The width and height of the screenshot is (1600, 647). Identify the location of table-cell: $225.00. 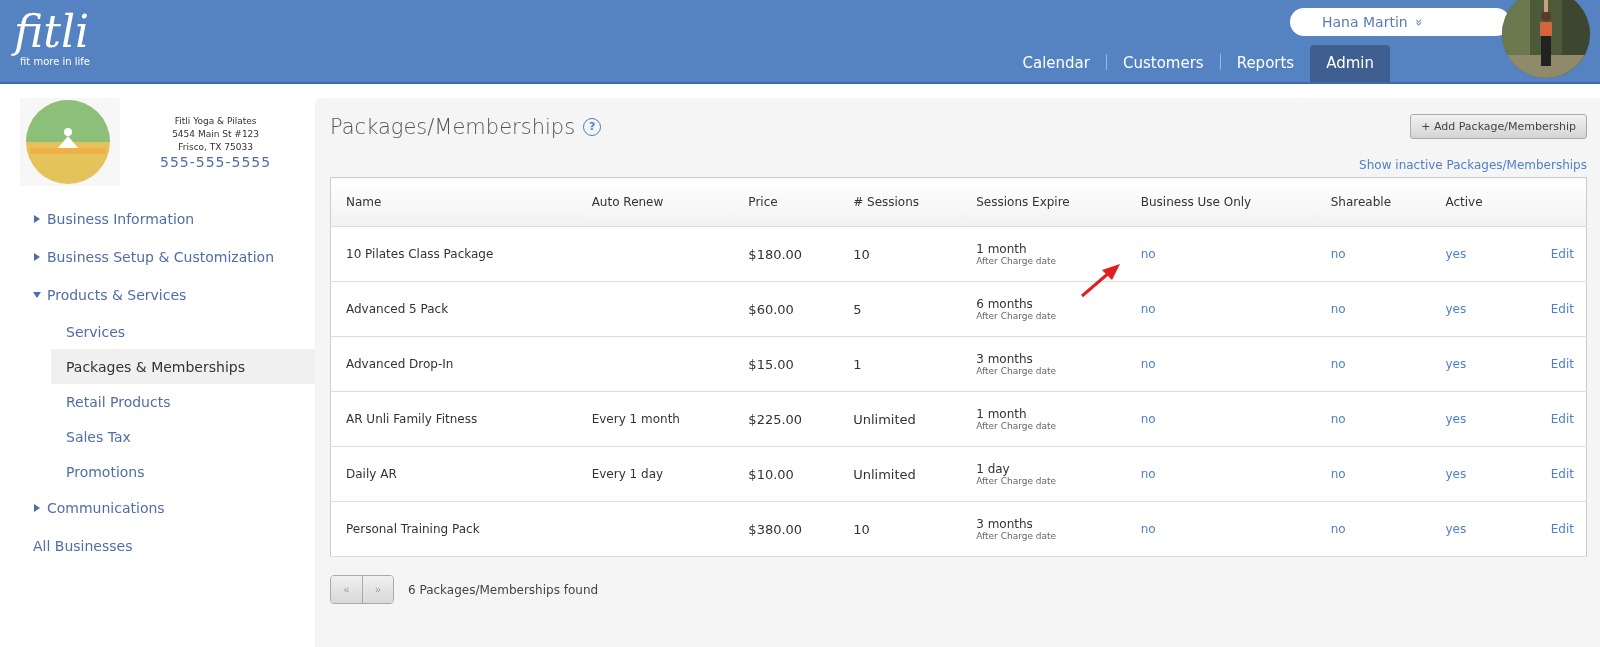
(775, 419).